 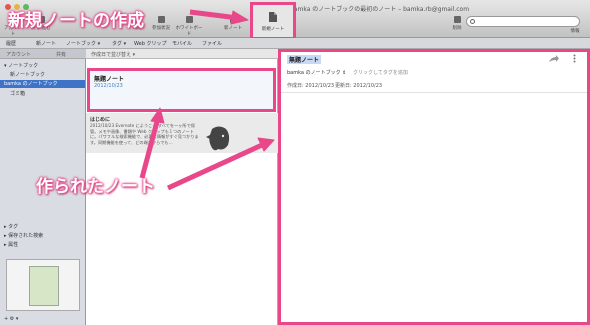 What do you see at coordinates (233, 23) in the screenshot?
I see `new-note-toolbar-button: 新ノート` at bounding box center [233, 23].